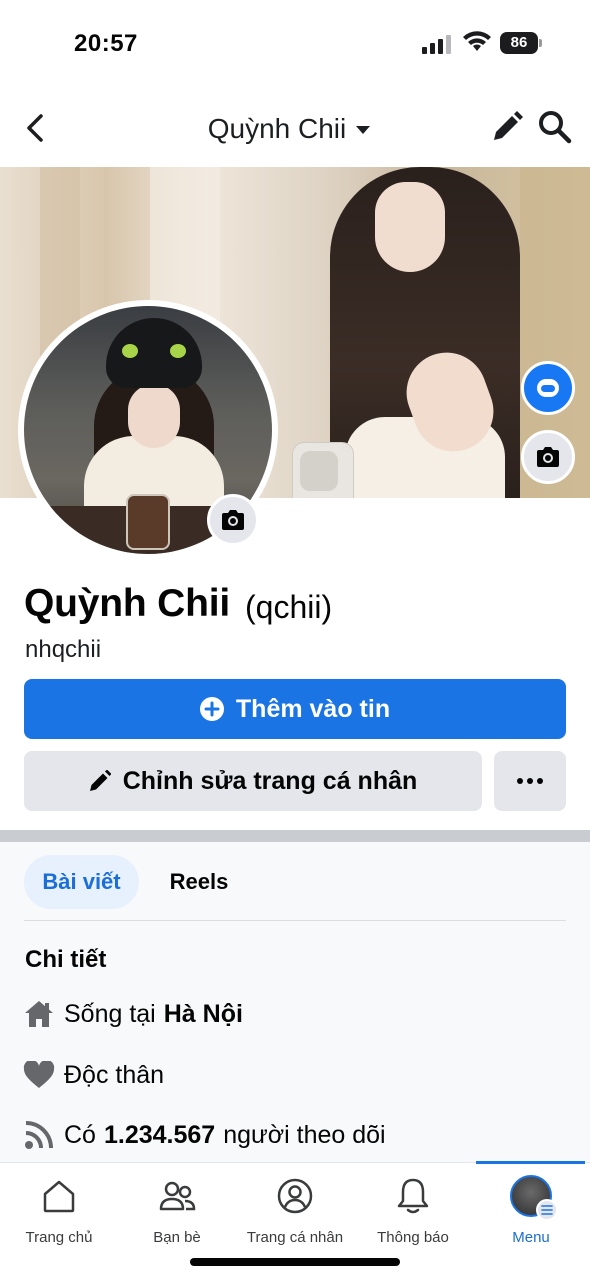 The height and width of the screenshot is (1279, 590). What do you see at coordinates (547, 1210) in the screenshot?
I see `menu-icon` at bounding box center [547, 1210].